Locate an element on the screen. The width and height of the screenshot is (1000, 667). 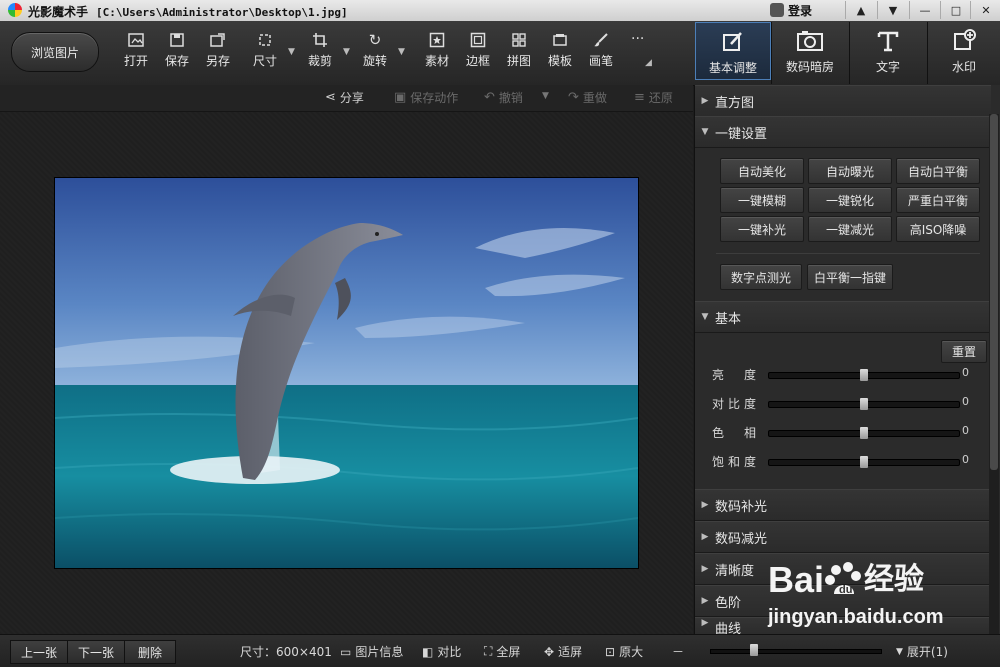
crop-button: 裁剪 is located at coordinates (320, 53).